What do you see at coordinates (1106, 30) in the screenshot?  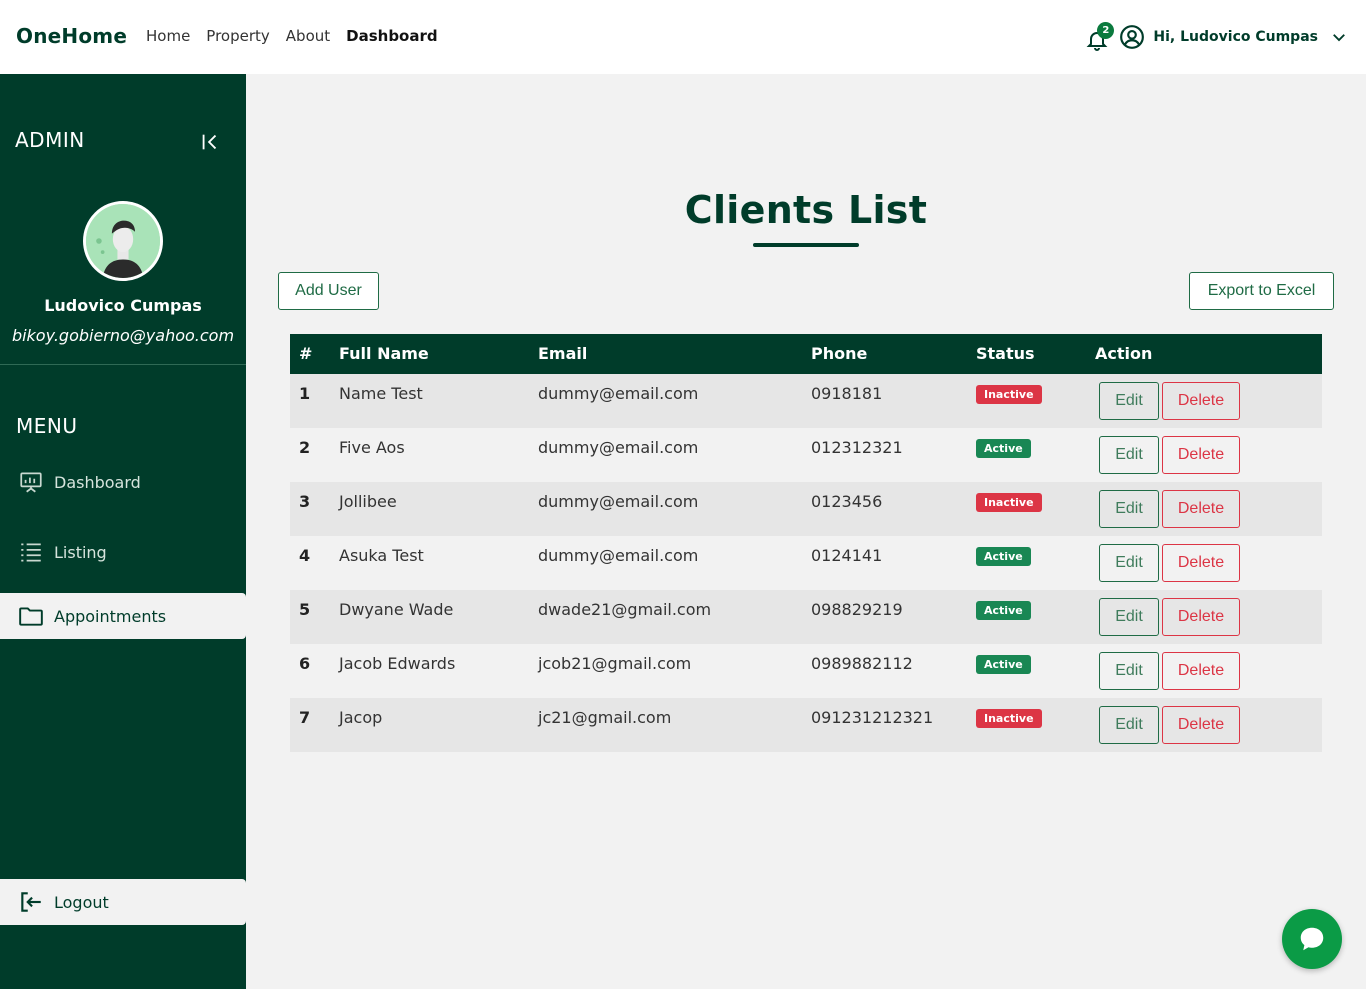 I see `notification-count-badge: 2` at bounding box center [1106, 30].